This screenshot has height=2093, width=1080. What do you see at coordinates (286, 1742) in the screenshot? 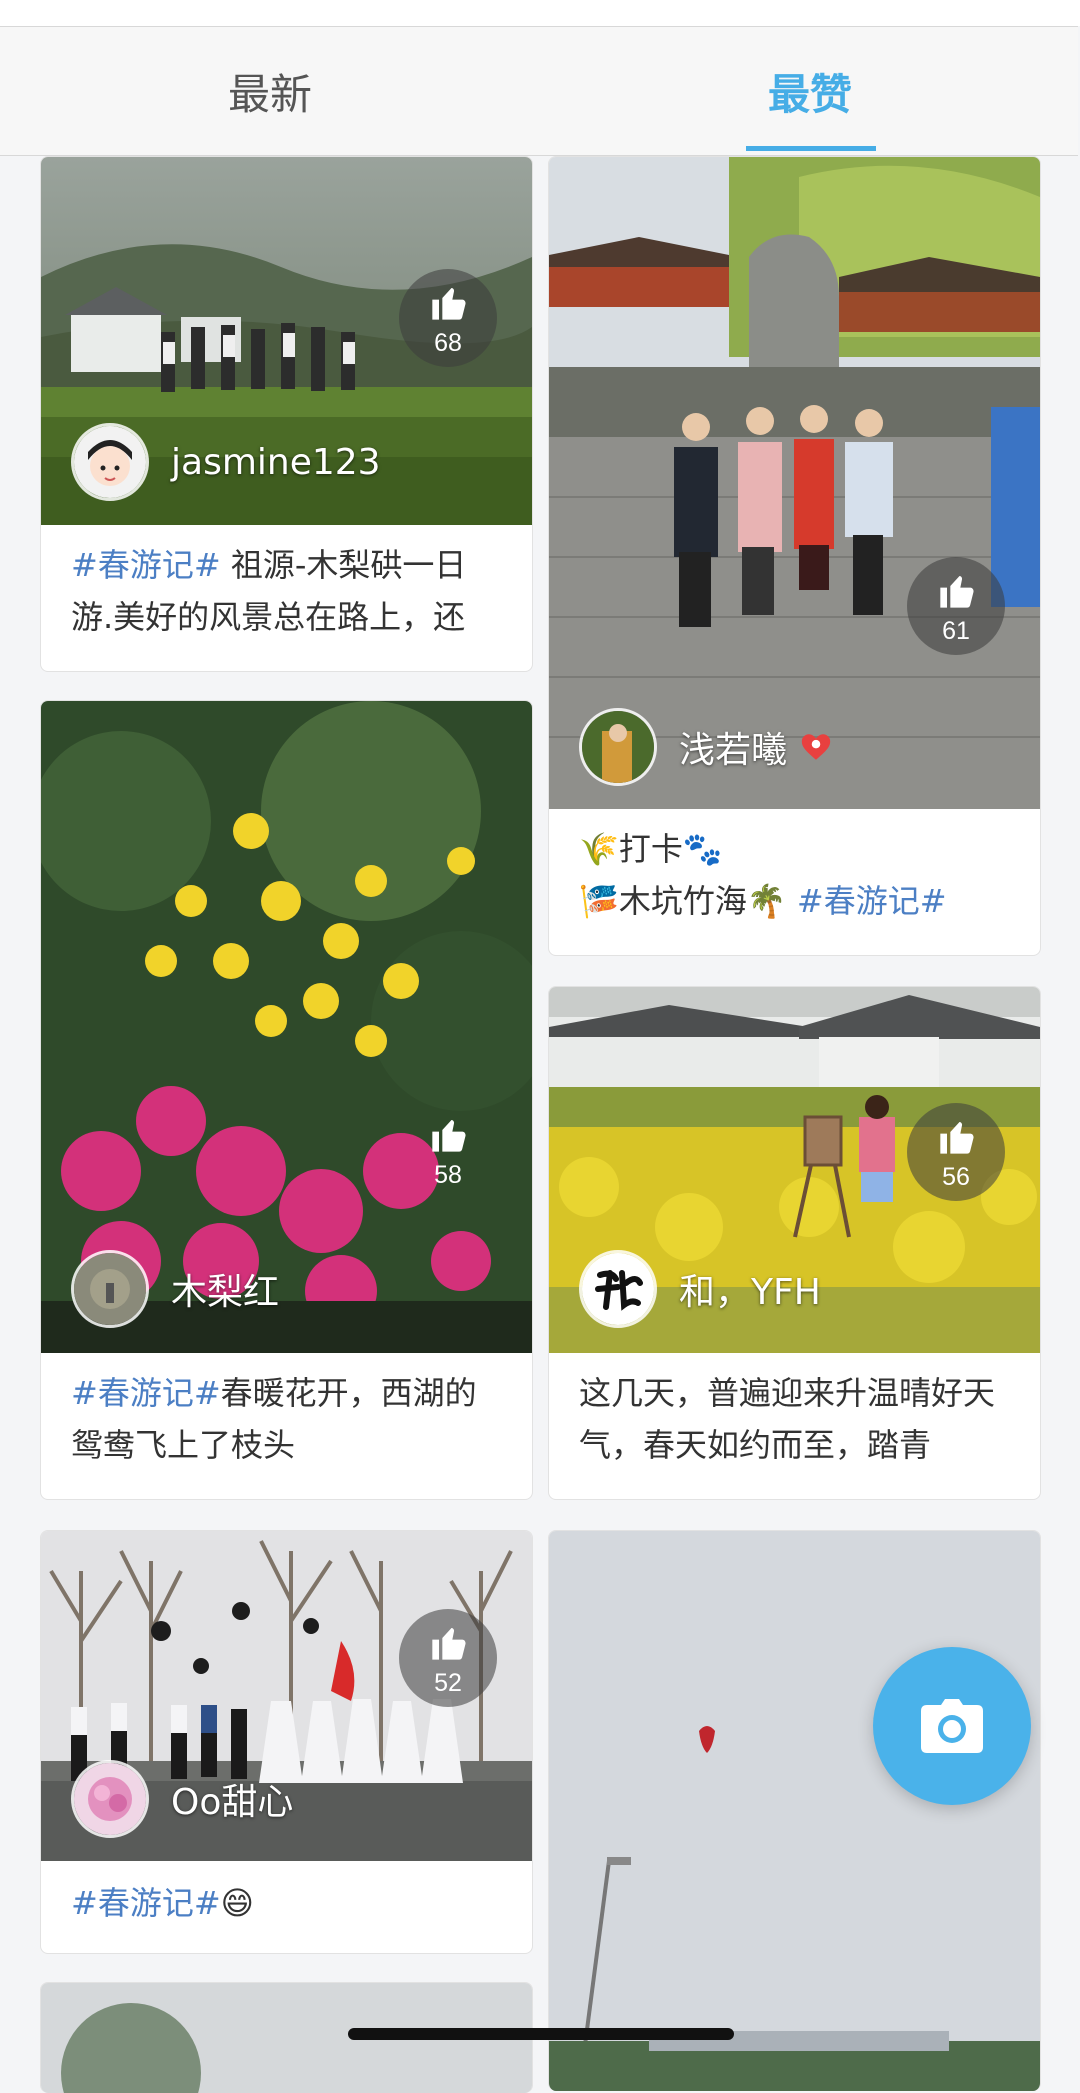
I see `post-card-5: 52 Oo甜心 #春游记#😄` at bounding box center [286, 1742].